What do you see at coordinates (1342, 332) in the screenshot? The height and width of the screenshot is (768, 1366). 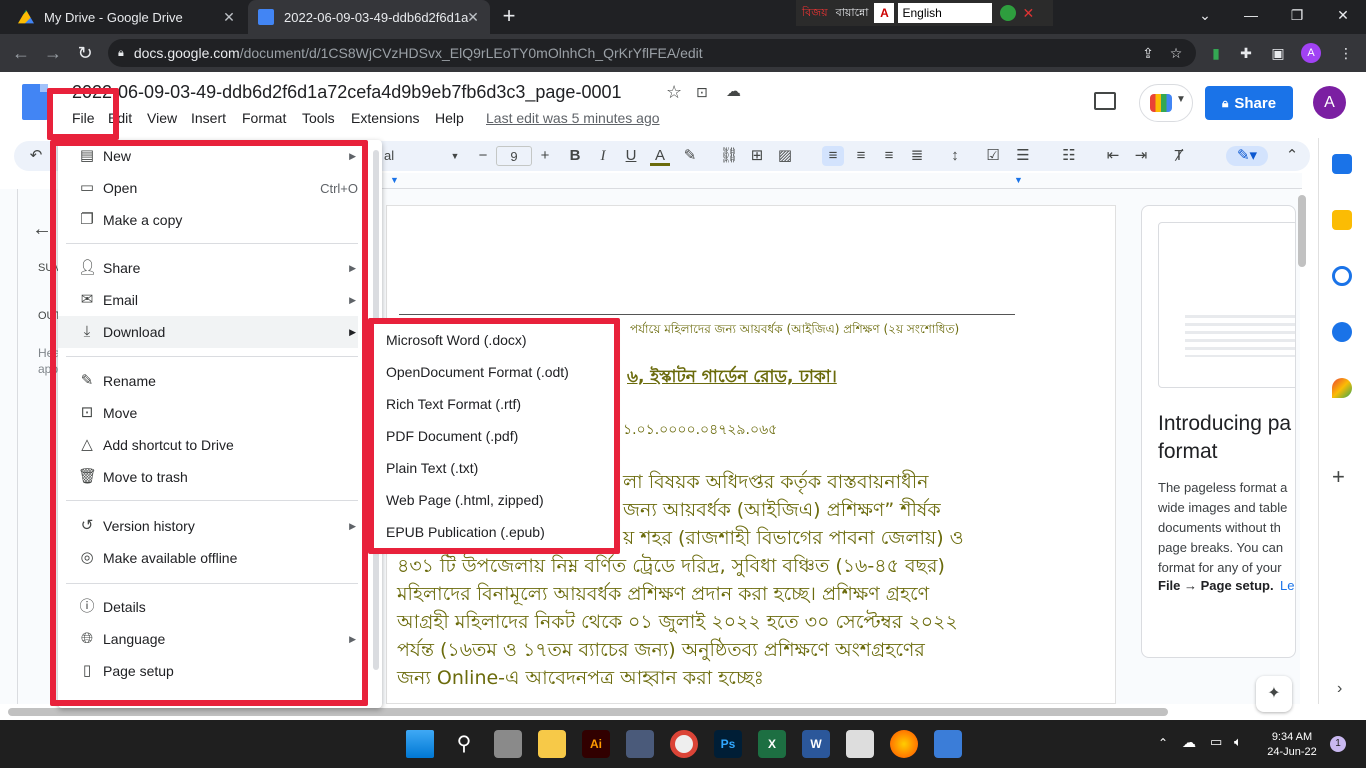 I see `contacts-icon` at bounding box center [1342, 332].